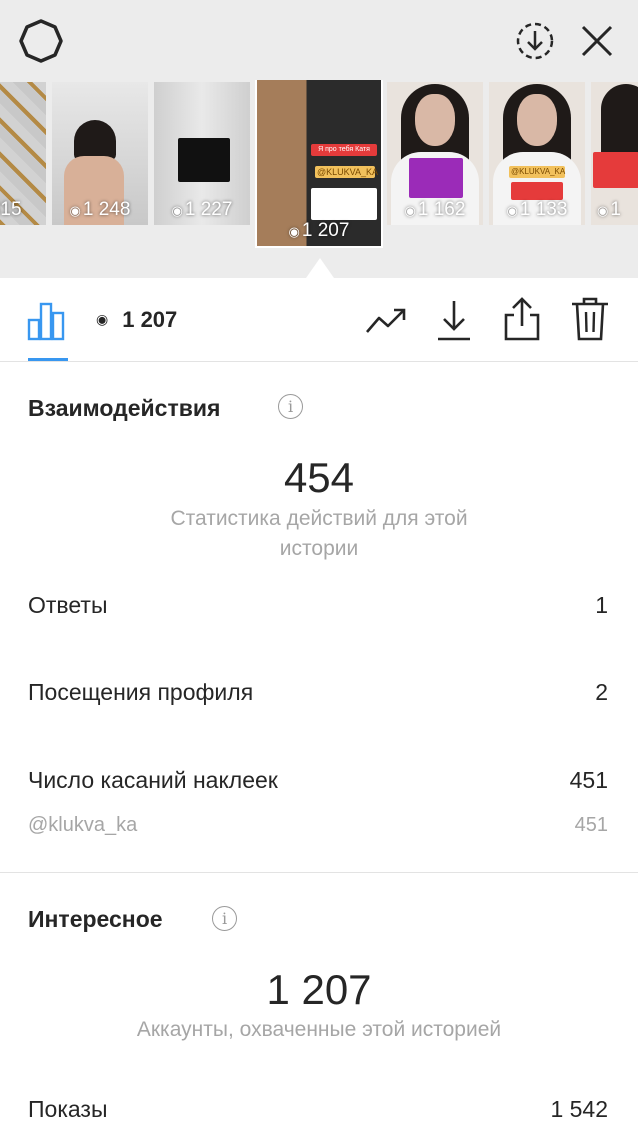  Describe the element at coordinates (319, 477) in the screenshot. I see `interactions-total: 454` at that location.